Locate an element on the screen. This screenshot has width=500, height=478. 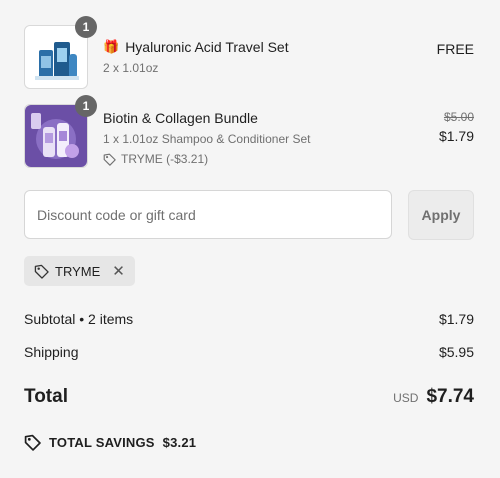
total-value-block: USD $7.74 is located at coordinates (433, 397).